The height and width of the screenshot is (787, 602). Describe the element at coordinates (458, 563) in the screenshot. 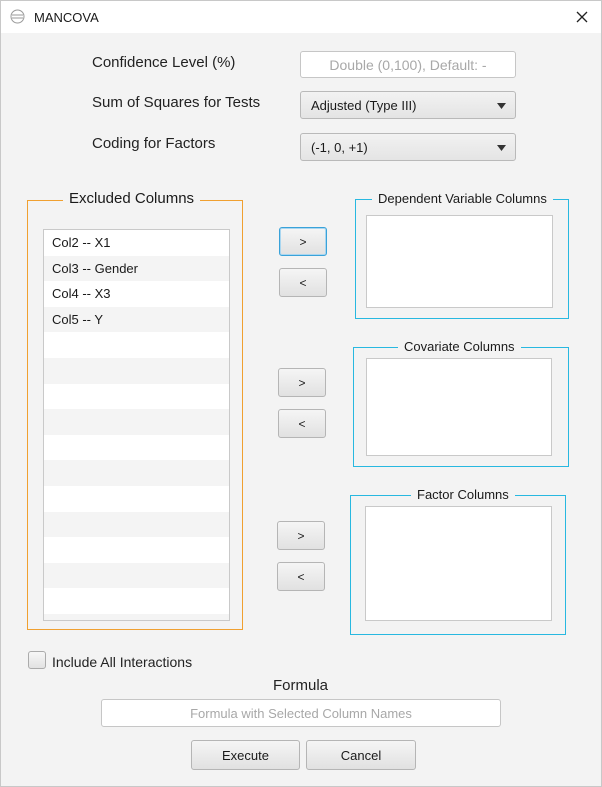

I see `factor-columns-list` at that location.